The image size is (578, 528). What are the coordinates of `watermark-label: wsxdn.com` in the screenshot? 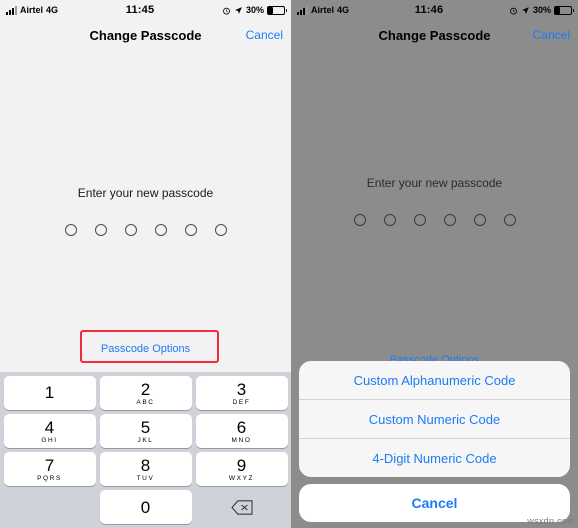 It's located at (551, 521).